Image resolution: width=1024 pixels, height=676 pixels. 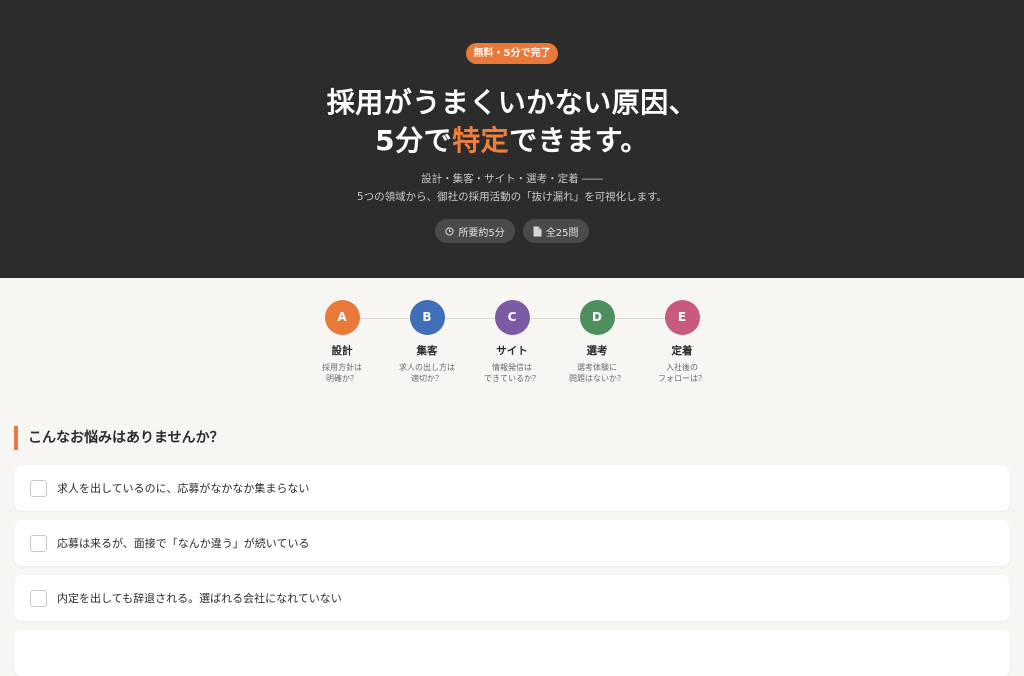 I want to click on question-count-chip: 全25問, so click(x=555, y=231).